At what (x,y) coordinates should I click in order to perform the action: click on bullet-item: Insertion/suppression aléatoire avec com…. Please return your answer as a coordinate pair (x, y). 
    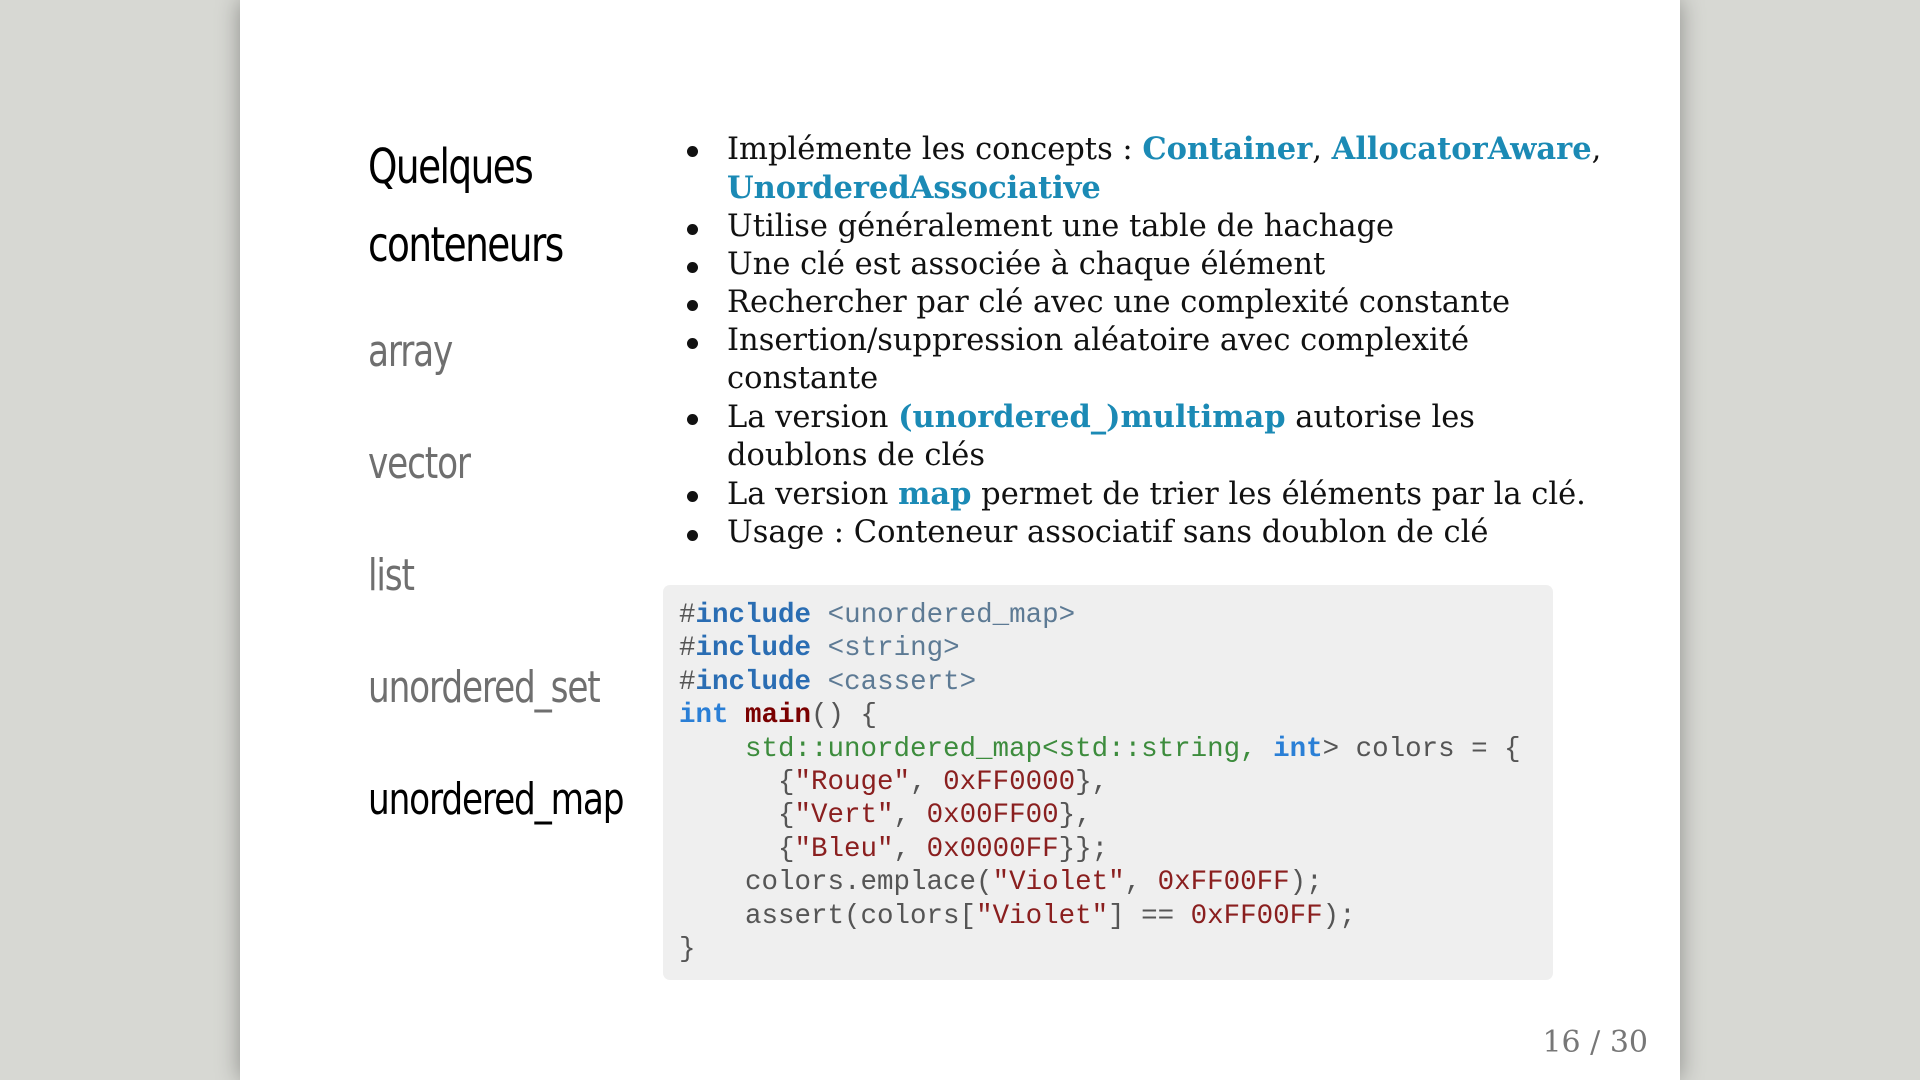
    Looking at the image, I should click on (1113, 360).